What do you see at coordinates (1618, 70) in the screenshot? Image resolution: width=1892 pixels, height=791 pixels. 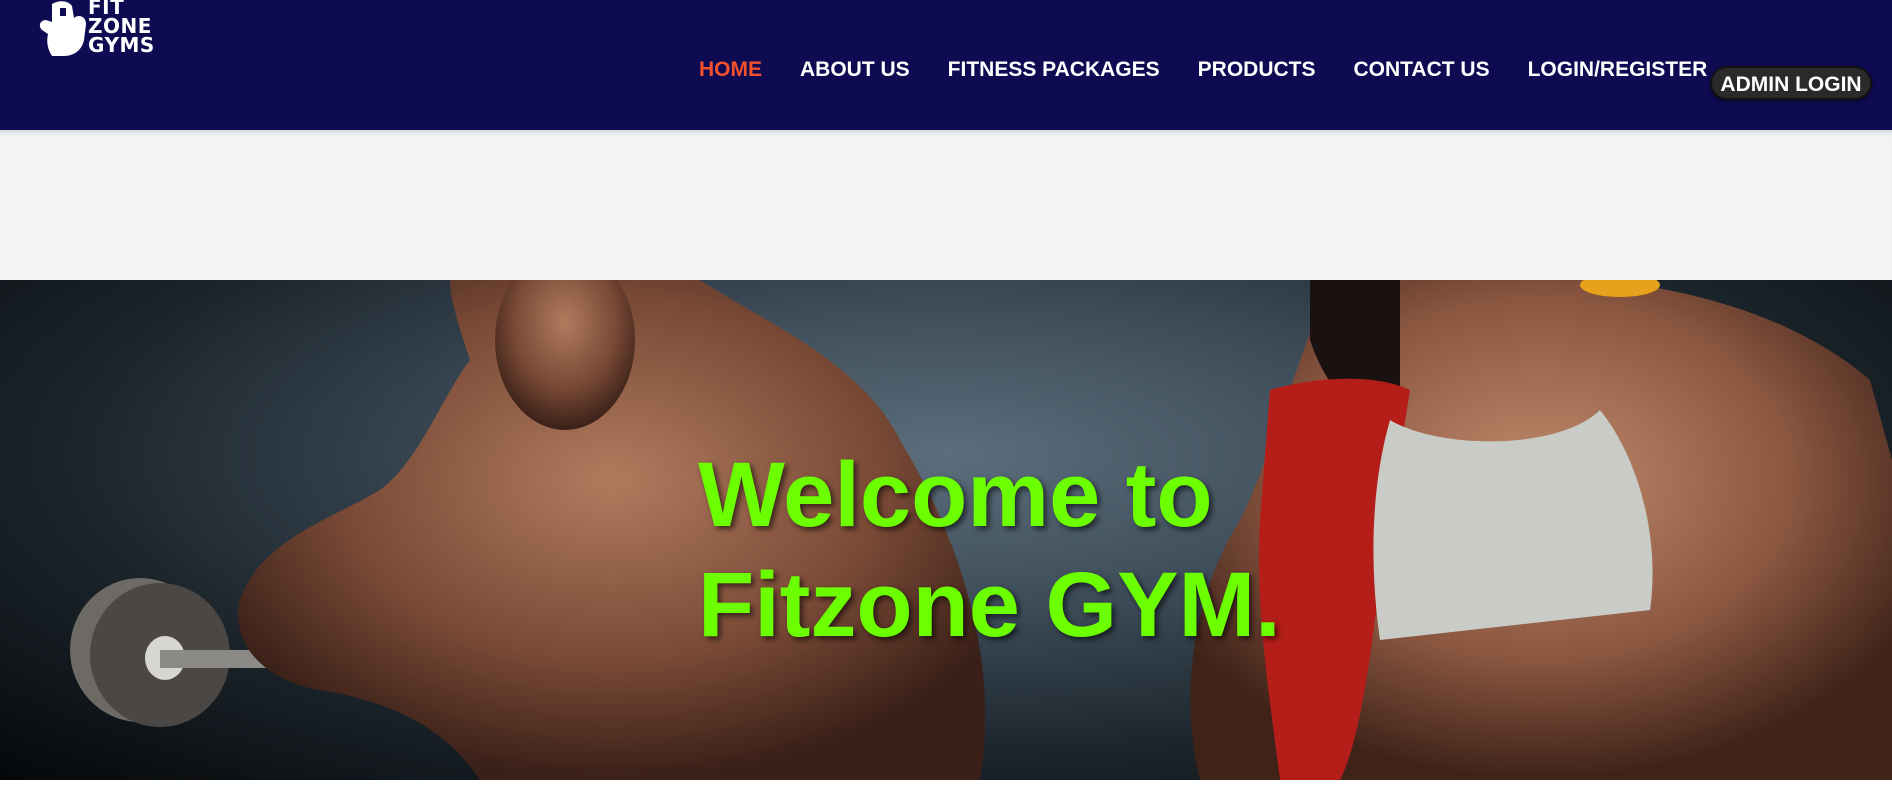 I see `nav-login-register: LOGIN/REGISTER` at bounding box center [1618, 70].